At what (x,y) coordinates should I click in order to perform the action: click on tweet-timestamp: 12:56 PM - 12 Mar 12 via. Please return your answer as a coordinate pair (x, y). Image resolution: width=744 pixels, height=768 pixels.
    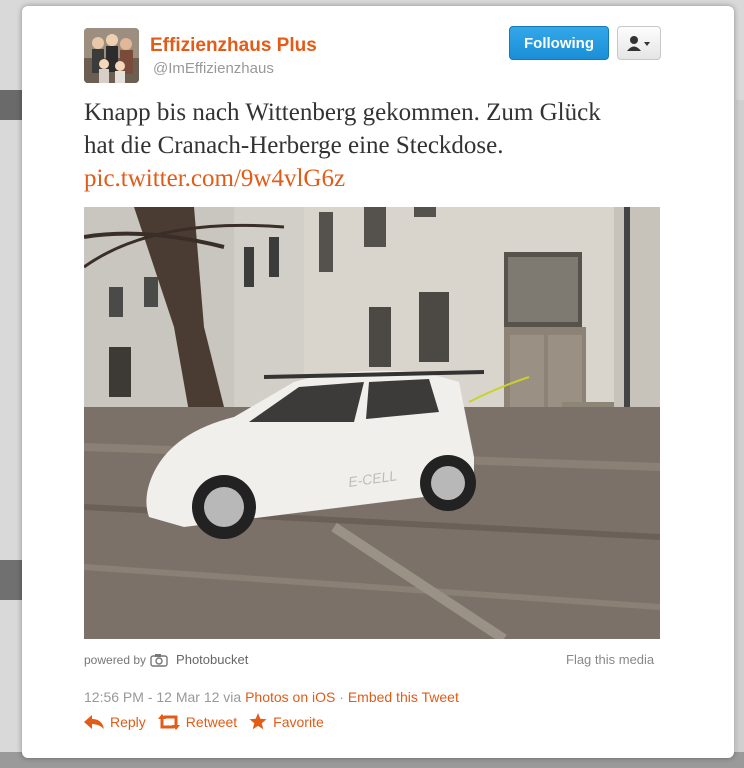
    Looking at the image, I should click on (162, 697).